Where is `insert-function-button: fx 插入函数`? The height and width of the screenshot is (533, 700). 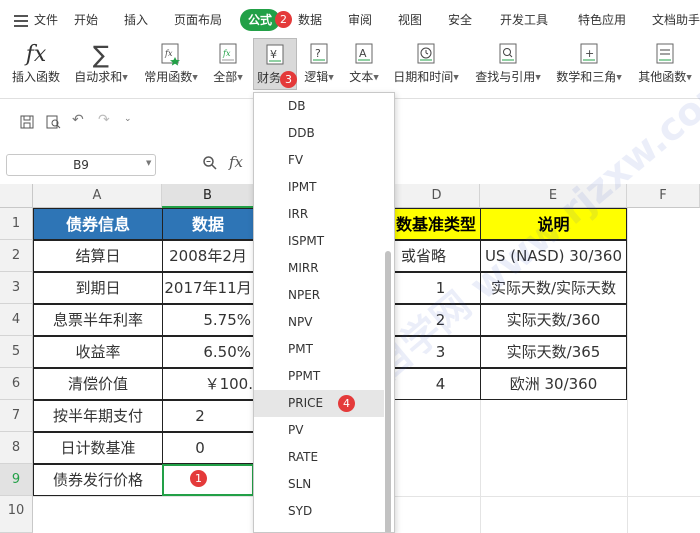 insert-function-button: fx 插入函数 is located at coordinates (36, 67).